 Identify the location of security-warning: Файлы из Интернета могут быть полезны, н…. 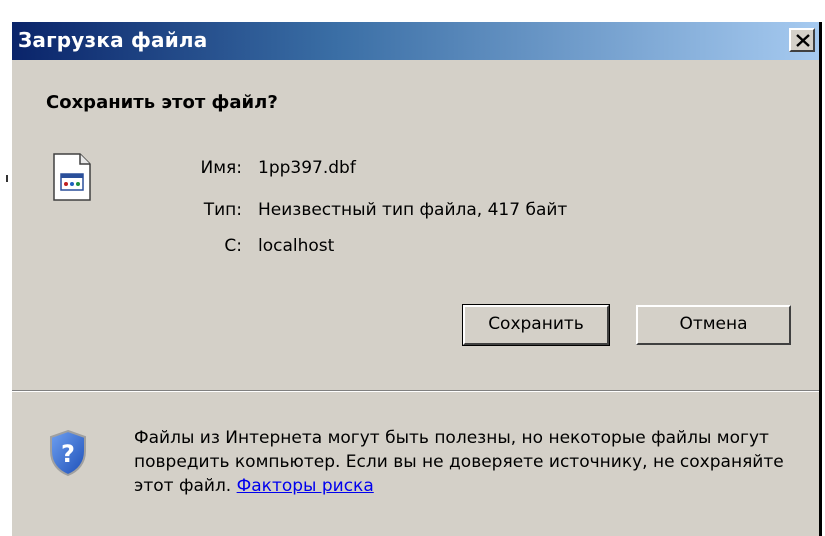
(469, 462).